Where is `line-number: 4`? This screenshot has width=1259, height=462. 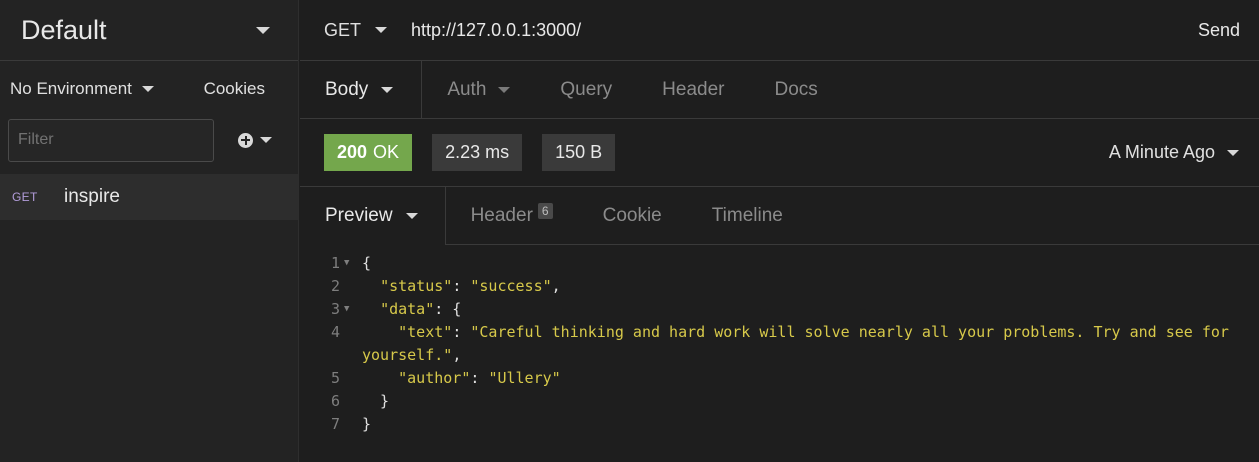 line-number: 4 is located at coordinates (335, 332).